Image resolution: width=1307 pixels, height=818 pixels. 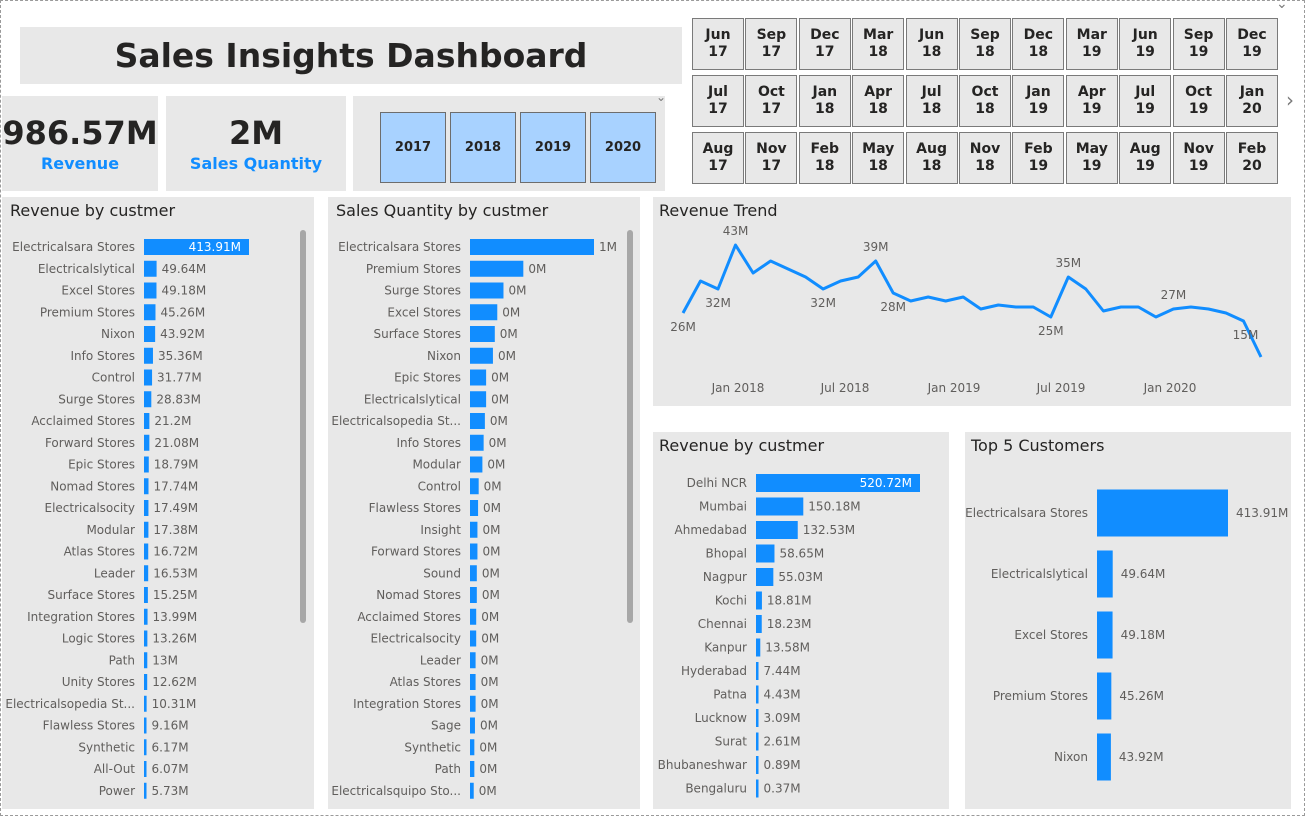 What do you see at coordinates (80, 143) in the screenshot?
I see `revenue-card: 986.57M Revenue` at bounding box center [80, 143].